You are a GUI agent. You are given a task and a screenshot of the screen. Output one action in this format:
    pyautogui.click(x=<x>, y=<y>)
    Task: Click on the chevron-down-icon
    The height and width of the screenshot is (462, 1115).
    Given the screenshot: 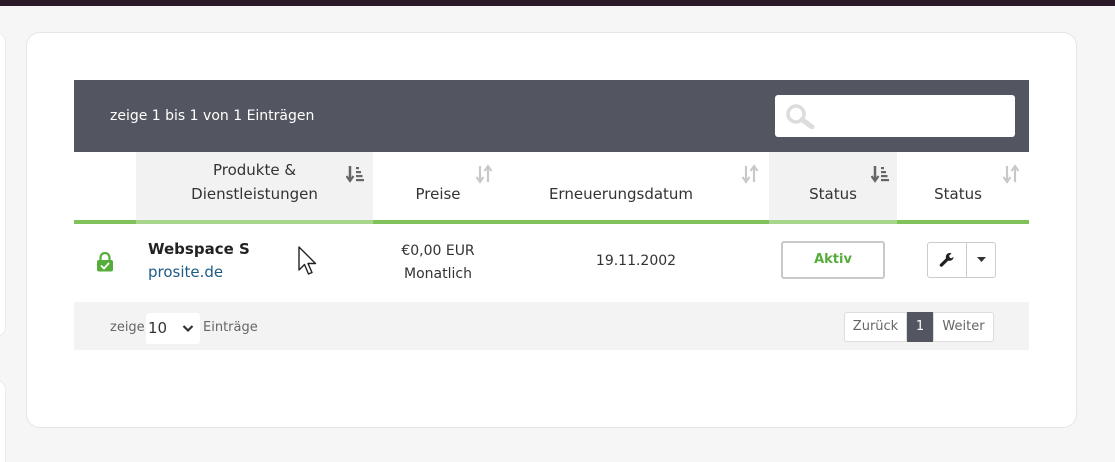 What is the action you would take?
    pyautogui.click(x=188, y=329)
    